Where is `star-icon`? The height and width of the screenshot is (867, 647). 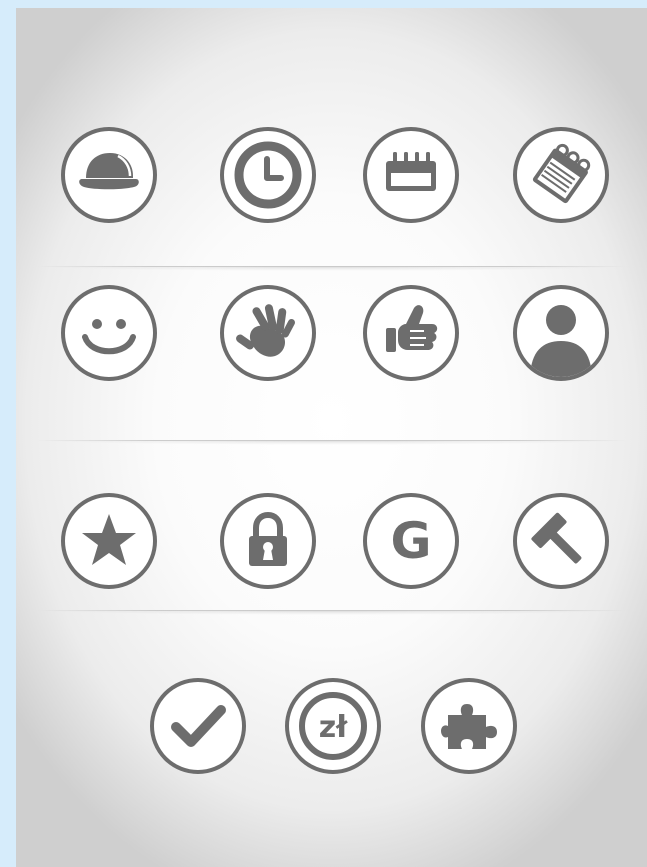
star-icon is located at coordinates (109, 541).